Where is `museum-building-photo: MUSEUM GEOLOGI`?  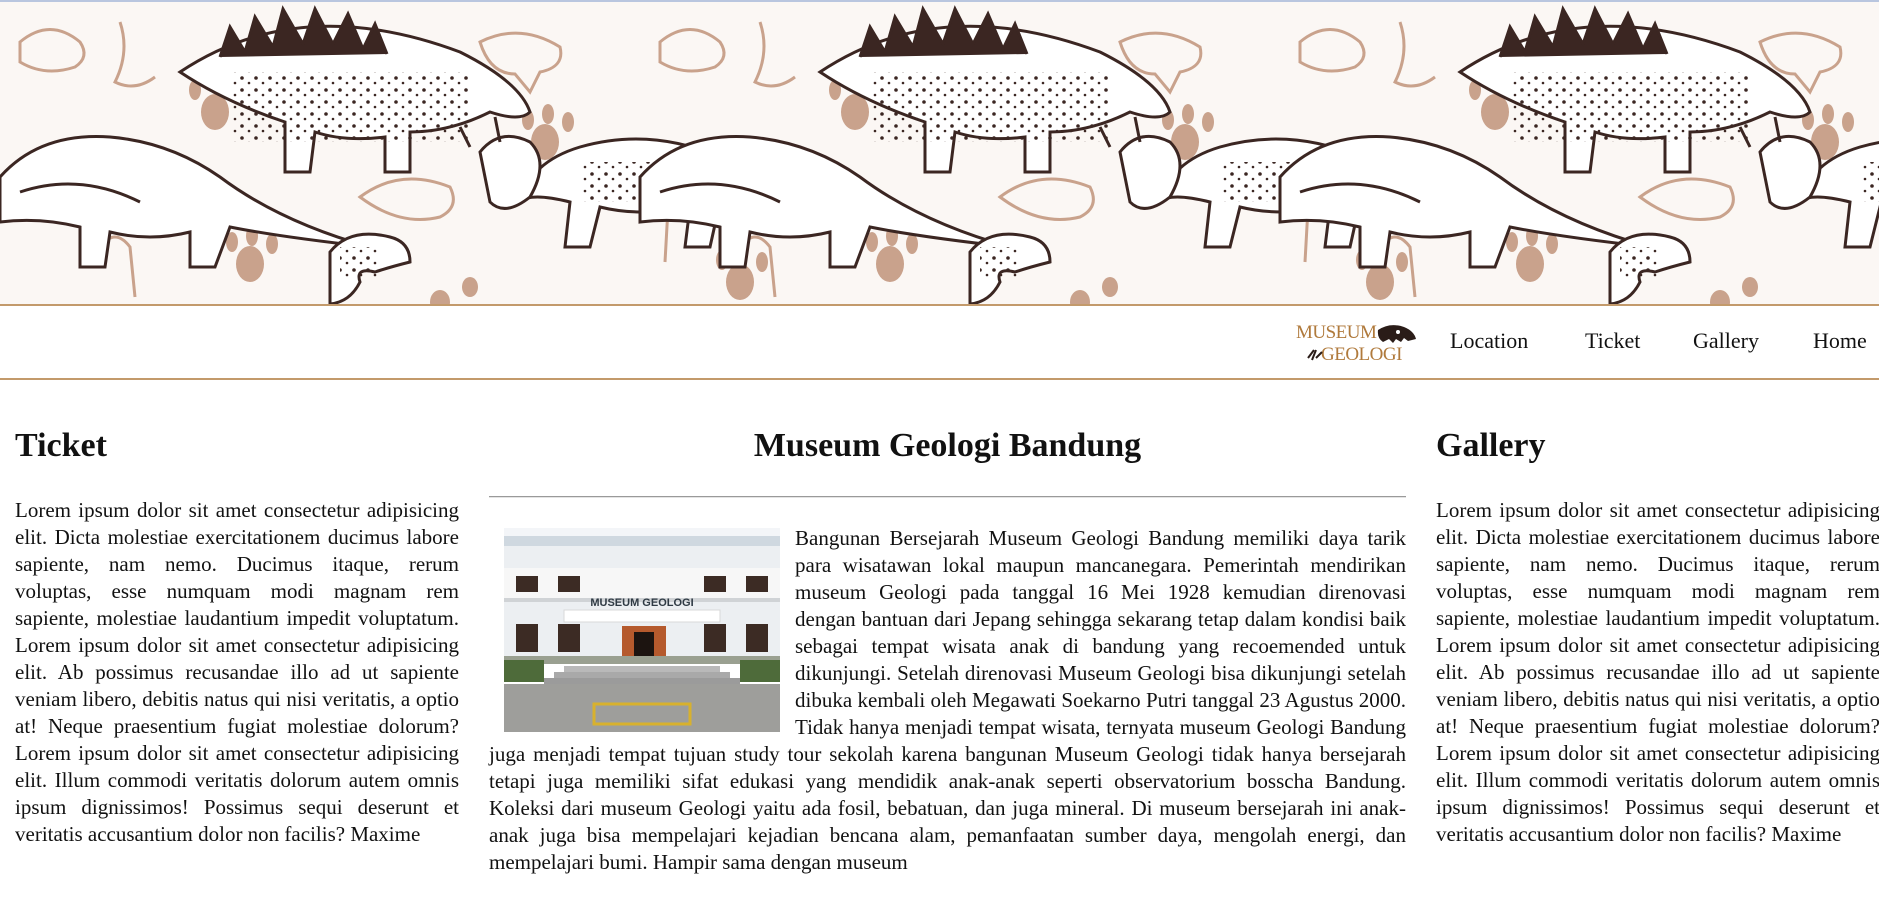 museum-building-photo: MUSEUM GEOLOGI is located at coordinates (642, 630).